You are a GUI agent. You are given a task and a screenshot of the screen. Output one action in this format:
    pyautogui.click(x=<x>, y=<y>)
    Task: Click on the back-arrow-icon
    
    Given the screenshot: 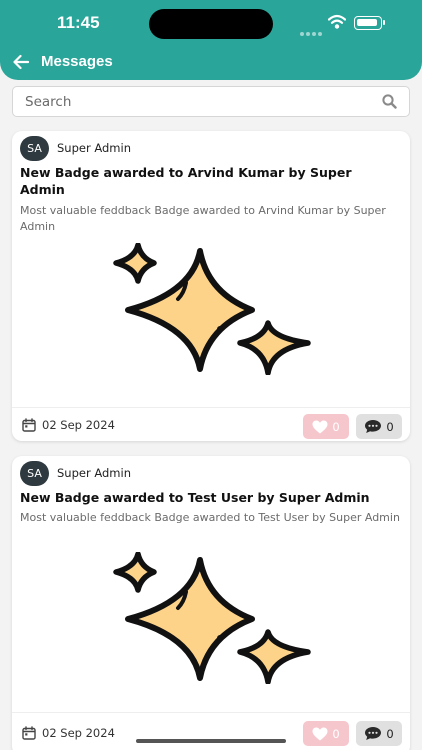 What is the action you would take?
    pyautogui.click(x=21, y=62)
    